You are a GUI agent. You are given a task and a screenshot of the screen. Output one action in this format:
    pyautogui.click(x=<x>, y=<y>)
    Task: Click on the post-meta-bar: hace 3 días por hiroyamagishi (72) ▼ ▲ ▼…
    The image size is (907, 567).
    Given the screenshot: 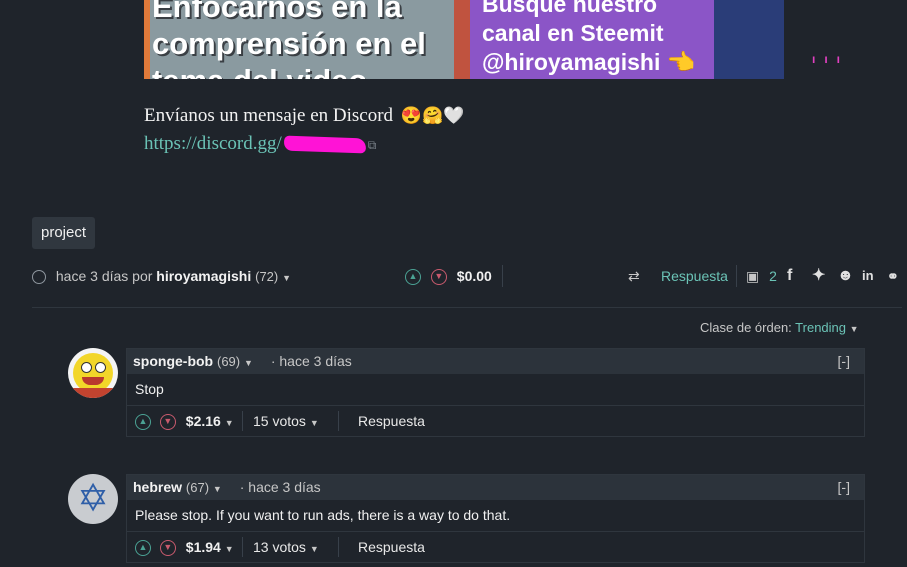 What is the action you would take?
    pyautogui.click(x=467, y=276)
    